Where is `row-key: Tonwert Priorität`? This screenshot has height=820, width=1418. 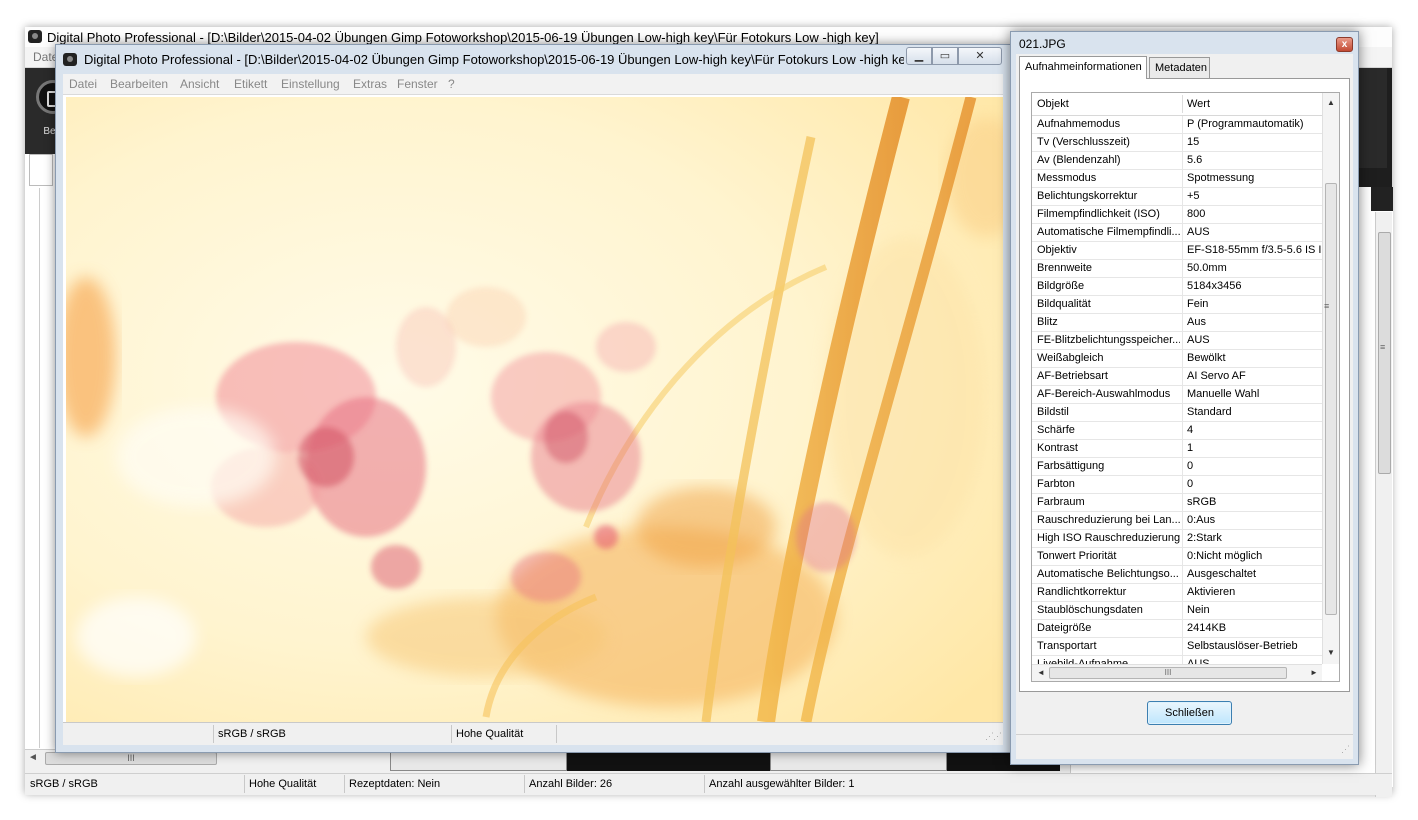
row-key: Tonwert Priorität is located at coordinates (1077, 556).